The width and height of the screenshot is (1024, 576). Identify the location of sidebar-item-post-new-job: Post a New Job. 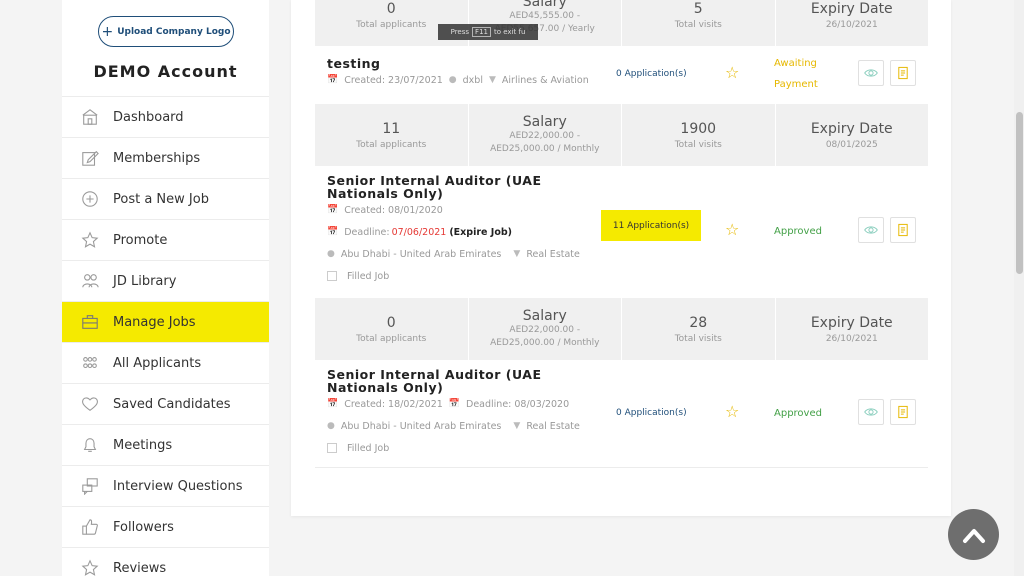
(165, 198).